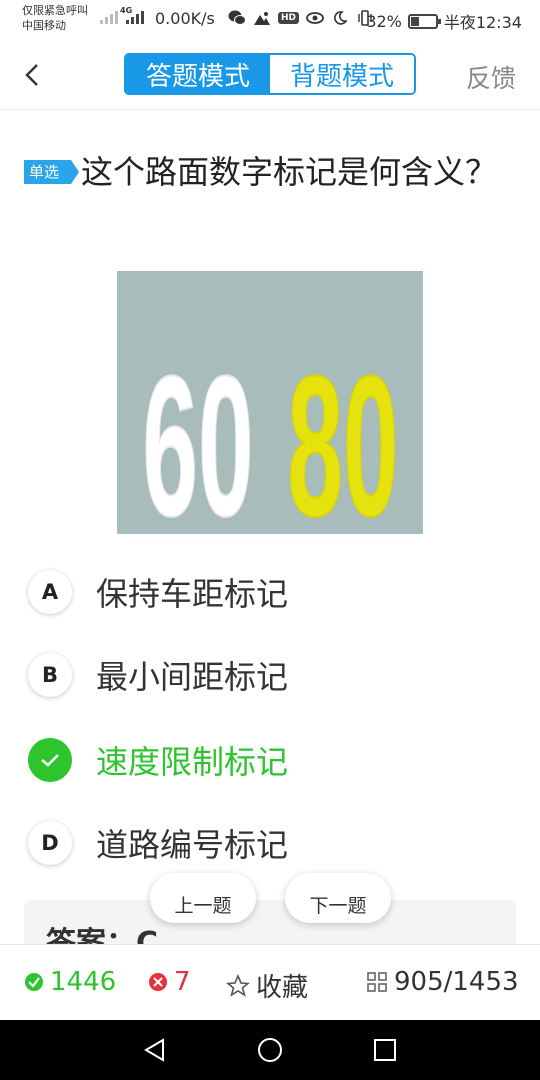 This screenshot has width=540, height=1080. What do you see at coordinates (50, 675) in the screenshot?
I see `option-b-letter: B` at bounding box center [50, 675].